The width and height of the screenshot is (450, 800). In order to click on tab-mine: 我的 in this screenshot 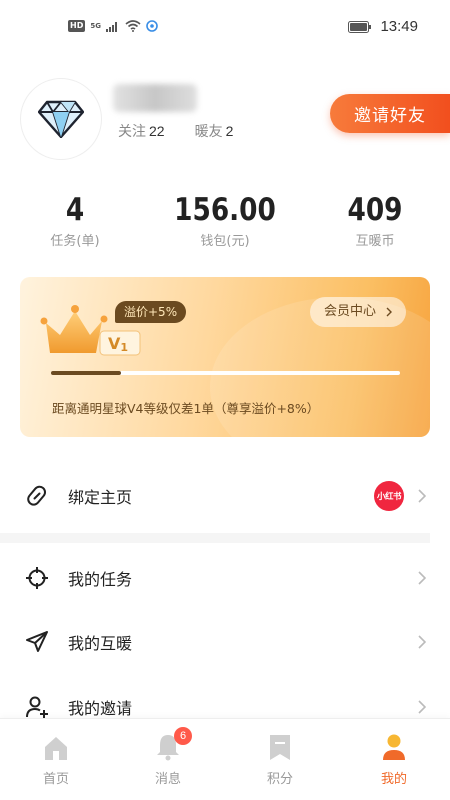, I will do `click(394, 759)`.